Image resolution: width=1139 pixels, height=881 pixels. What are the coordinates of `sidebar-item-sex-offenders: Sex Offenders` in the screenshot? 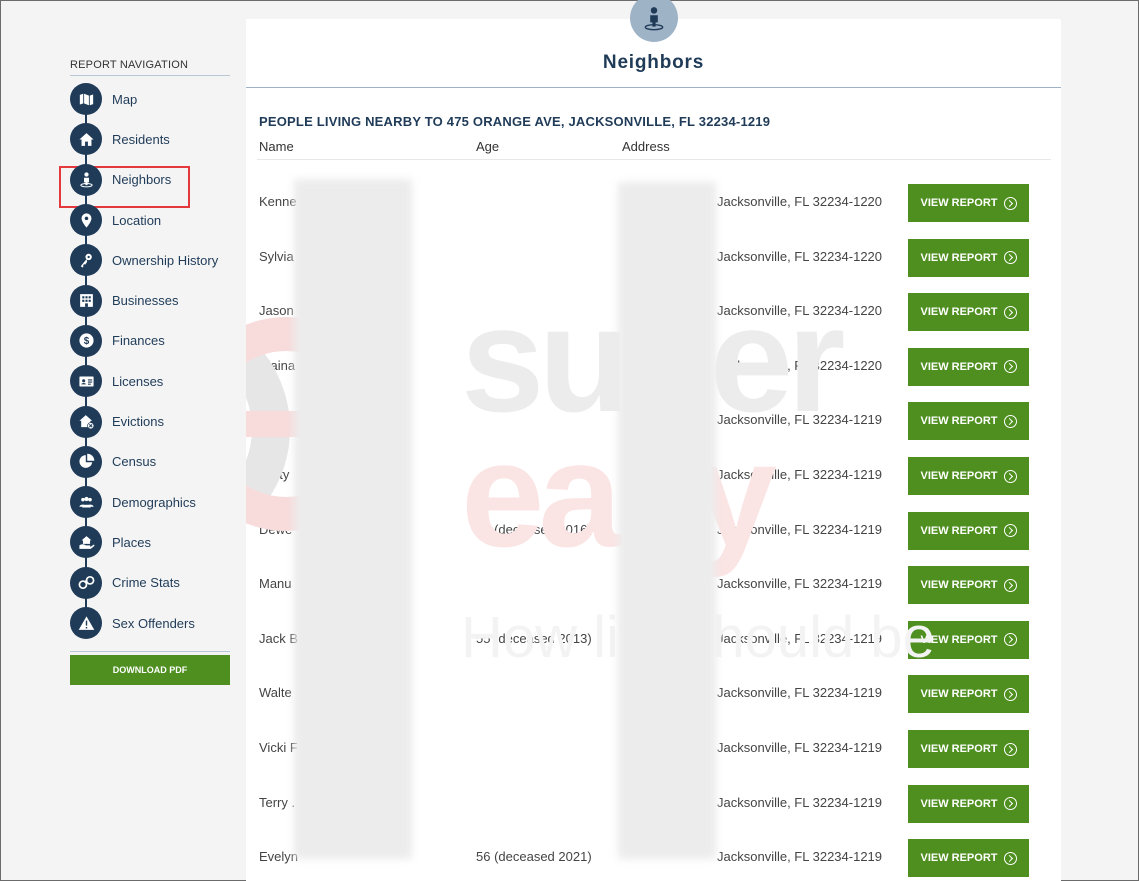 It's located at (150, 623).